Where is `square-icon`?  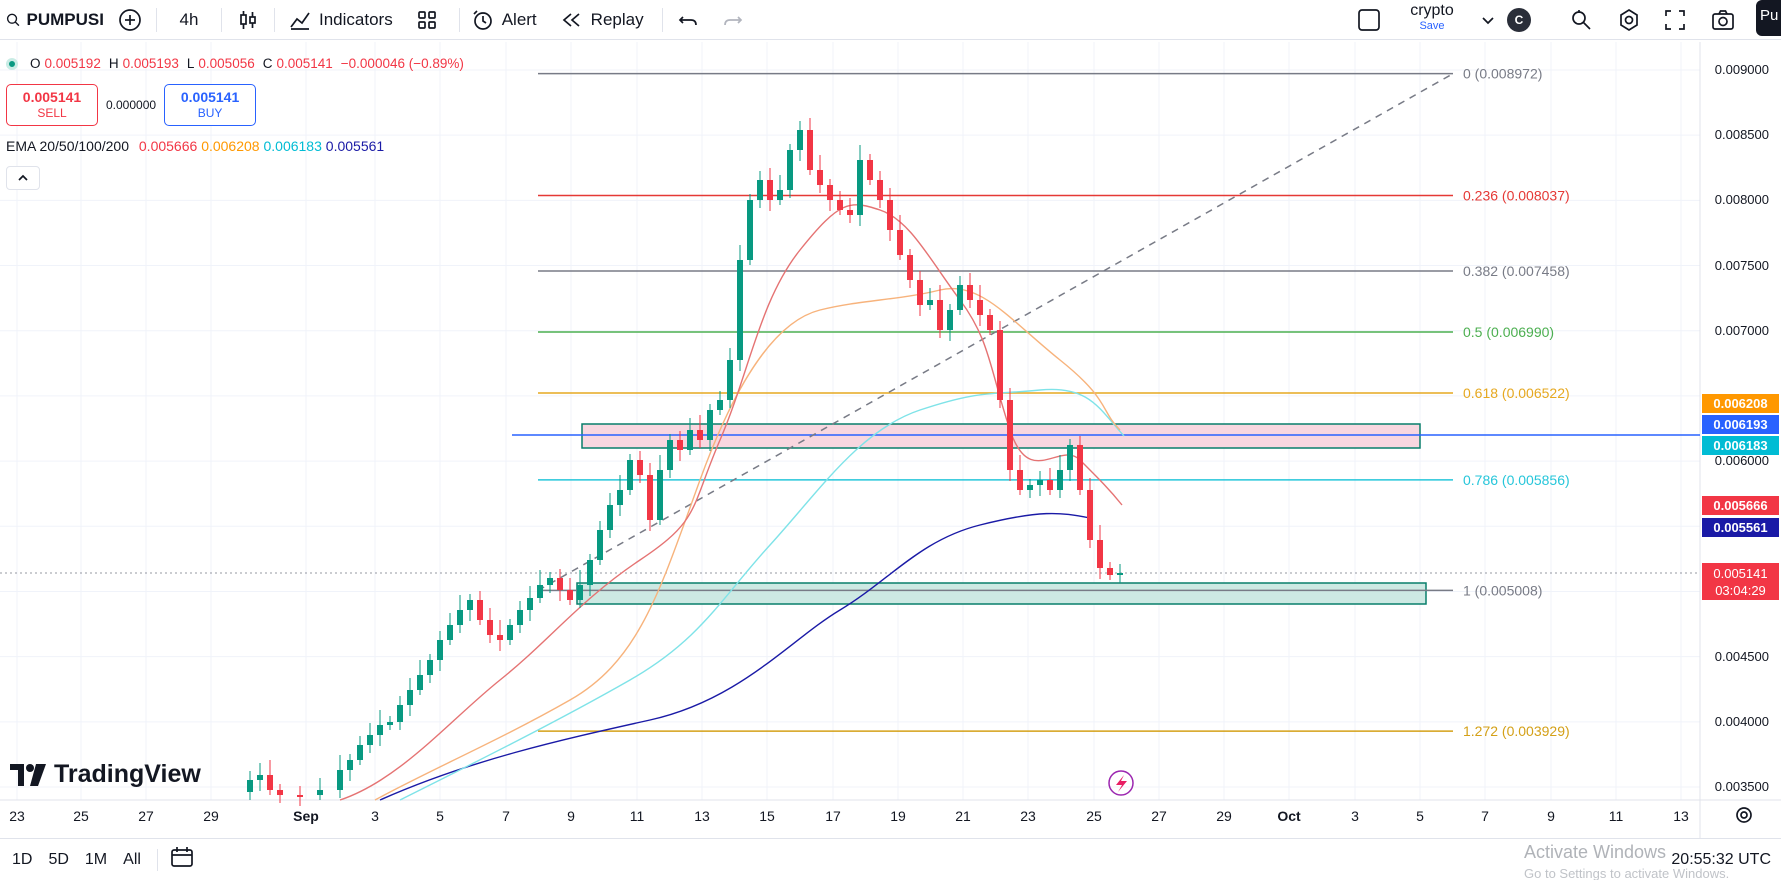
square-icon is located at coordinates (1369, 19).